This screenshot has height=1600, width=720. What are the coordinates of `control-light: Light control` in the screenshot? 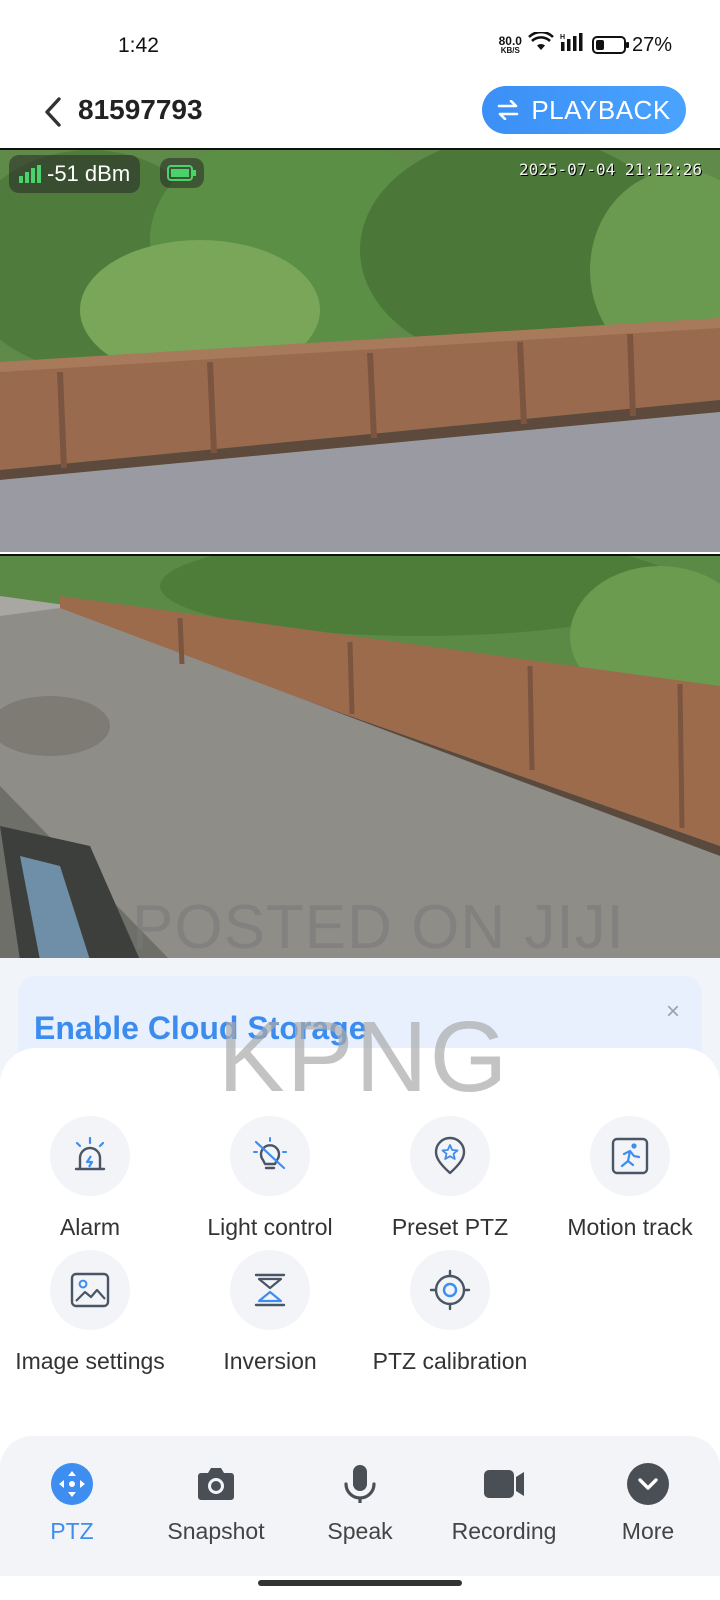 It's located at (270, 1178).